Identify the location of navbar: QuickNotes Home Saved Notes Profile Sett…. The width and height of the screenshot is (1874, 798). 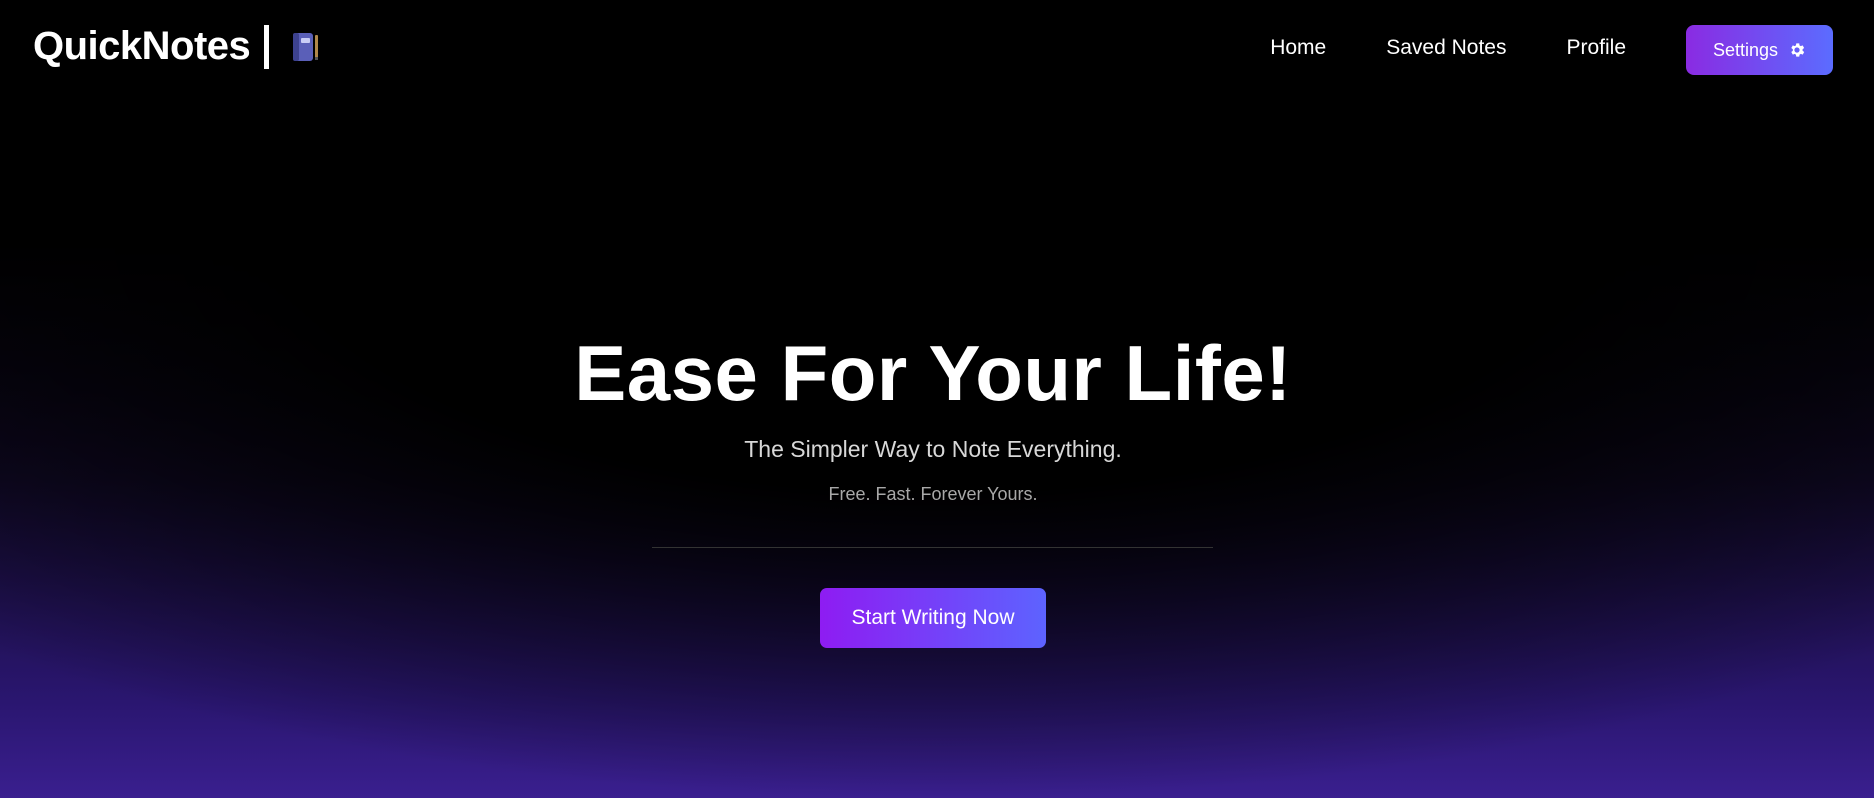
(937, 50).